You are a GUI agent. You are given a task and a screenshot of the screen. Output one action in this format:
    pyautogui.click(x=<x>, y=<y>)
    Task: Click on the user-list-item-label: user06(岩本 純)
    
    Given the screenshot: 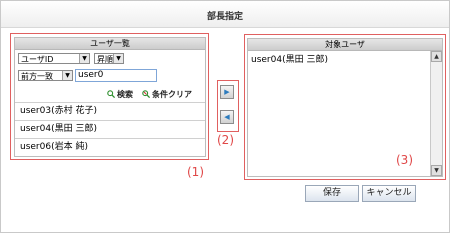 What is the action you would take?
    pyautogui.click(x=54, y=147)
    